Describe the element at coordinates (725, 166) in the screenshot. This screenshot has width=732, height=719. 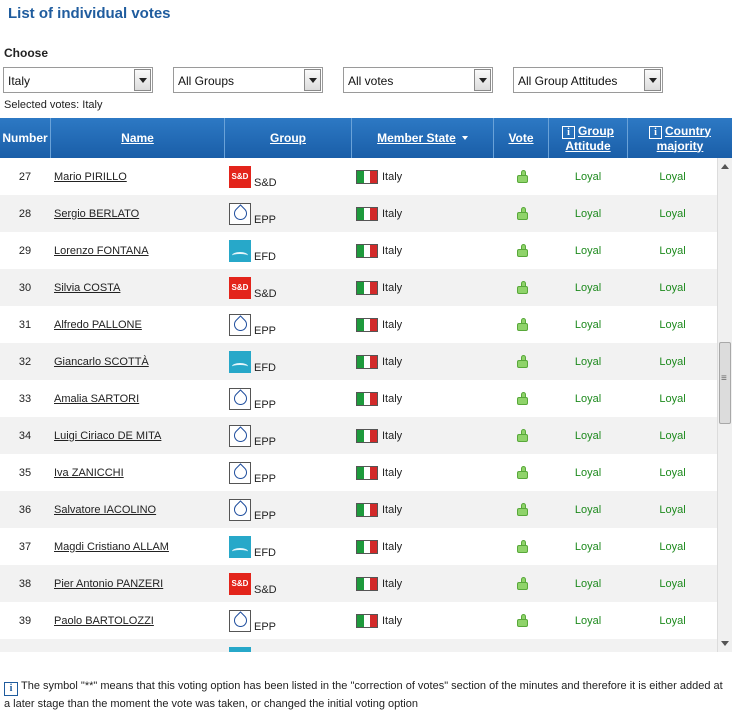
I see `scroll-up-arrow-icon` at that location.